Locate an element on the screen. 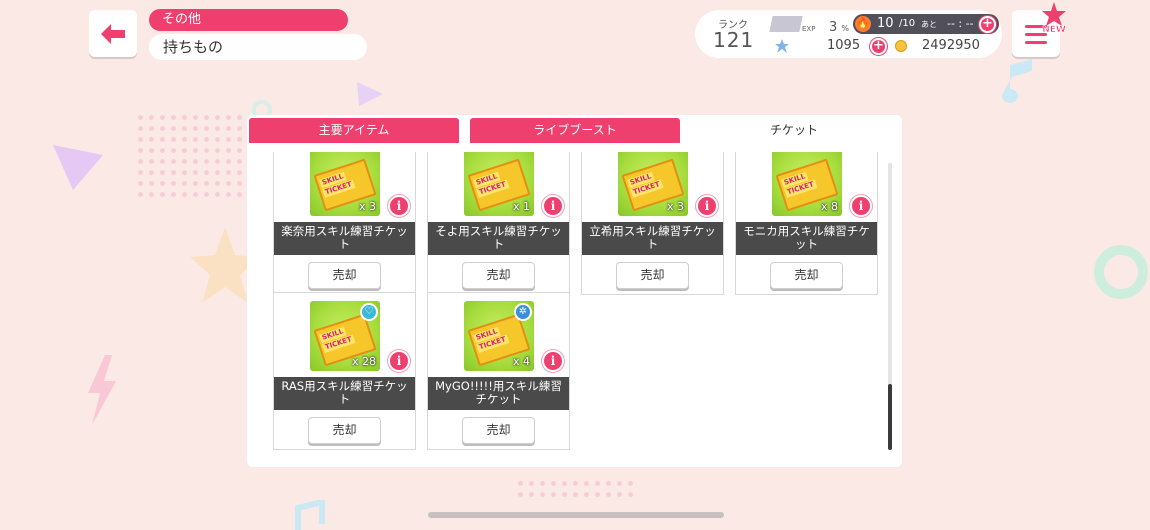 Image resolution: width=1150 pixels, height=530 pixels. add-boost-button: + is located at coordinates (987, 24).